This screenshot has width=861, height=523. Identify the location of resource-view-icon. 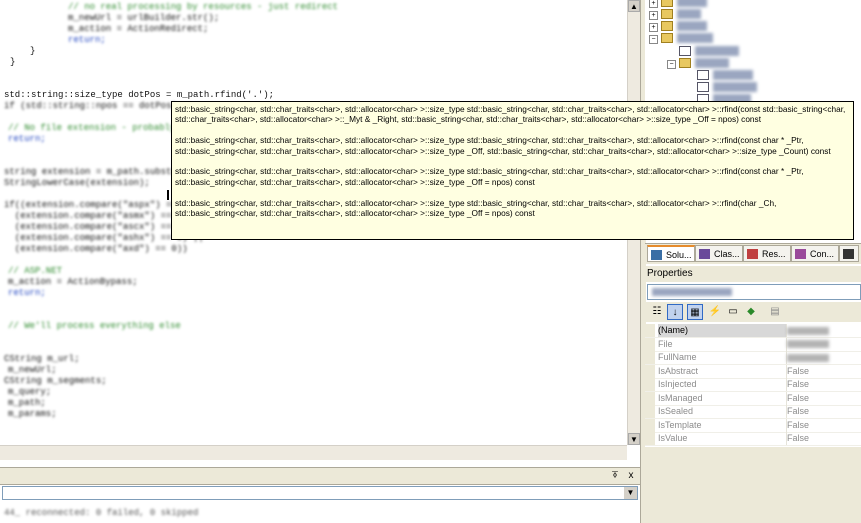
(752, 254).